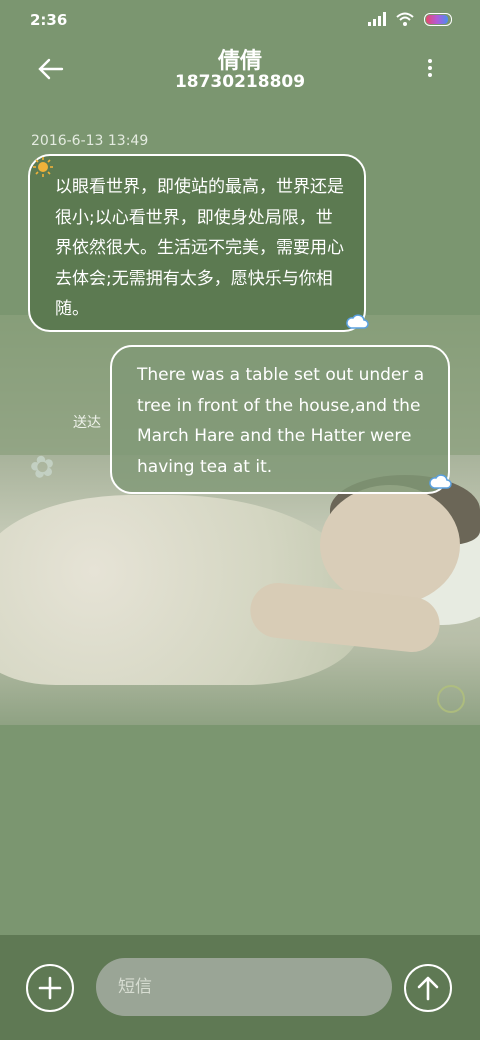  Describe the element at coordinates (377, 19) in the screenshot. I see `signal-icon` at that location.